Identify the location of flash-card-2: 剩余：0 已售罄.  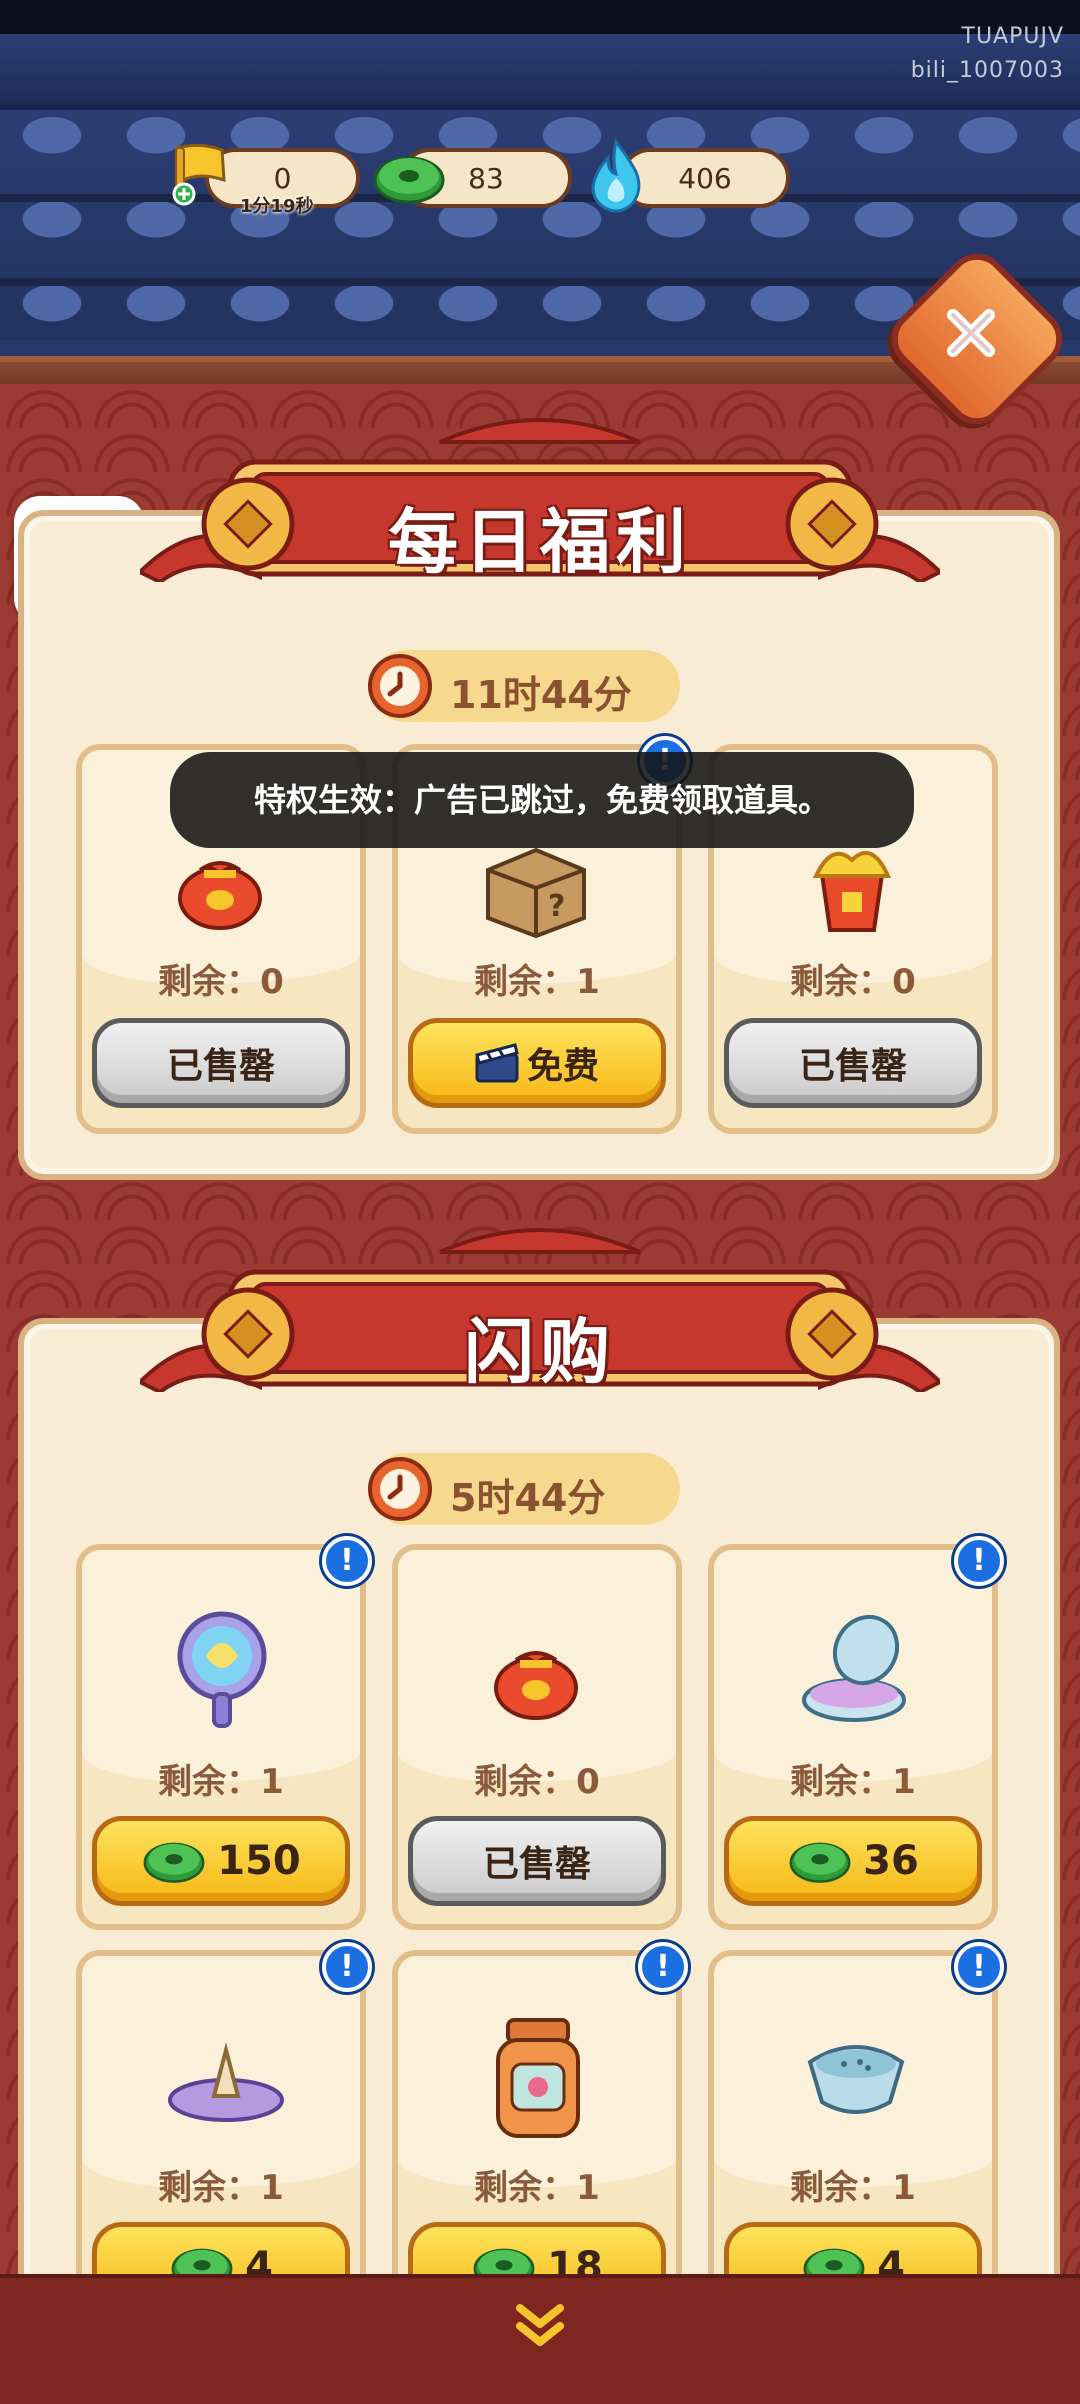
(537, 1737).